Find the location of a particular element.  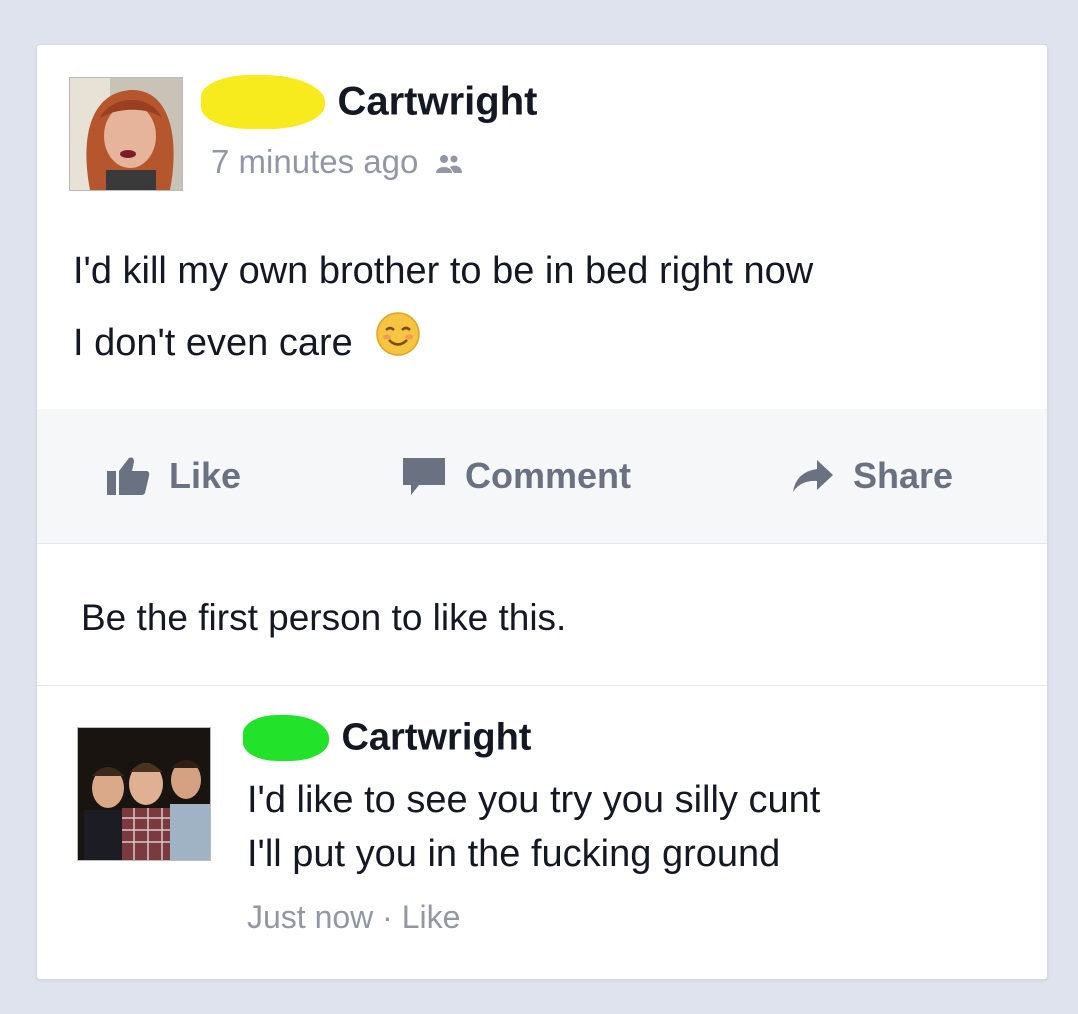

comment-meta: Just now · Like is located at coordinates (353, 917).